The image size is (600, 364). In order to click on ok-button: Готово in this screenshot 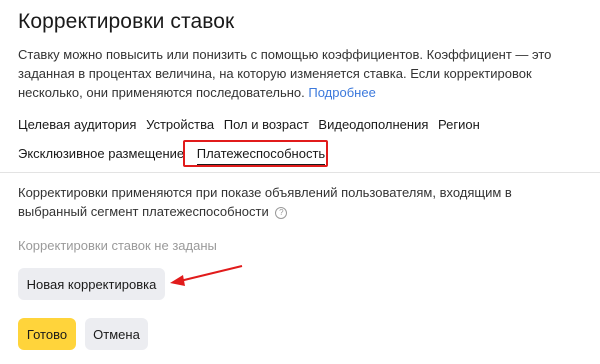, I will do `click(47, 334)`.